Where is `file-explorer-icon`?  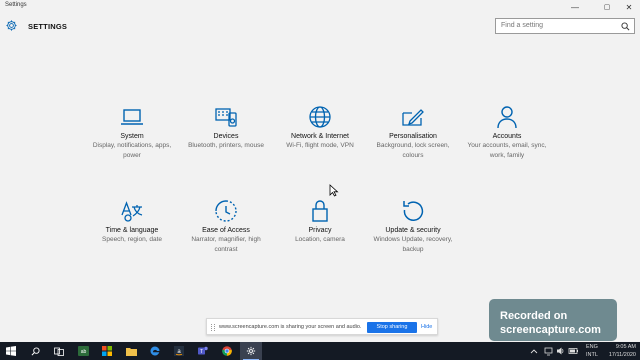
file-explorer-icon is located at coordinates (131, 351).